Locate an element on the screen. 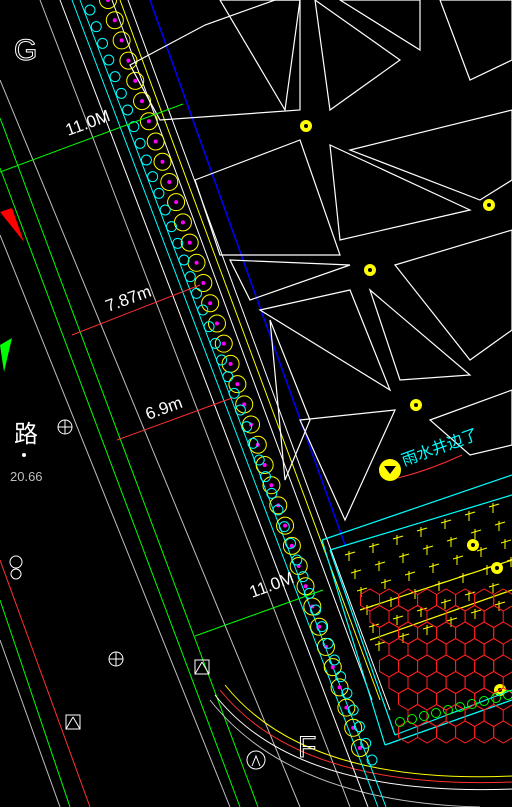  box-symbols is located at coordinates (137, 694).